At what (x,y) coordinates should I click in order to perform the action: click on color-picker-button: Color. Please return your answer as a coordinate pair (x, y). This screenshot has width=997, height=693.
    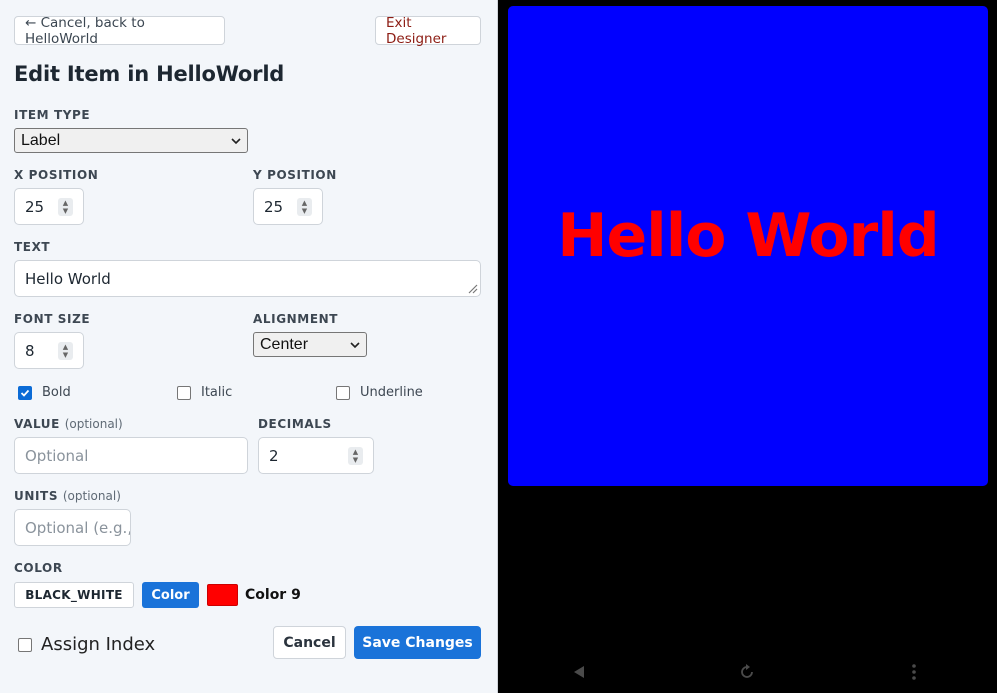
    Looking at the image, I should click on (170, 595).